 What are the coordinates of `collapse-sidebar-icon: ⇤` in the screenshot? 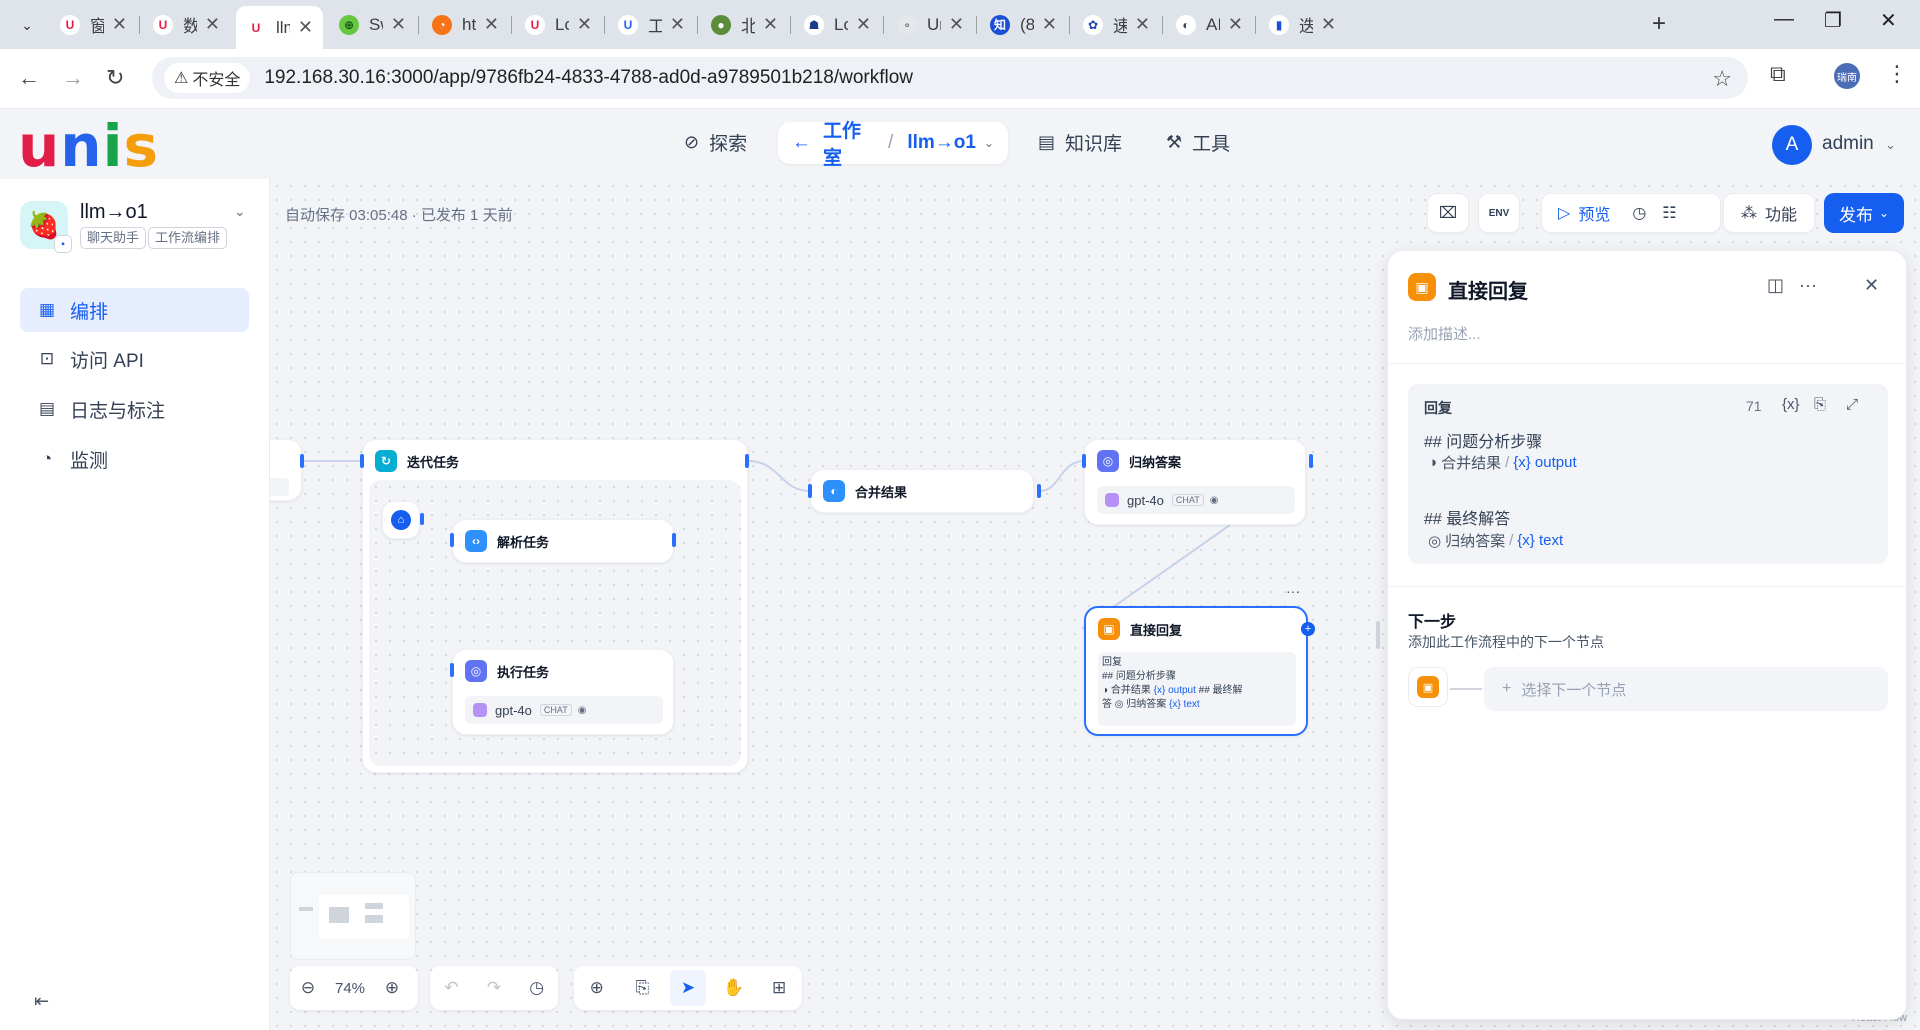 It's located at (41, 1001).